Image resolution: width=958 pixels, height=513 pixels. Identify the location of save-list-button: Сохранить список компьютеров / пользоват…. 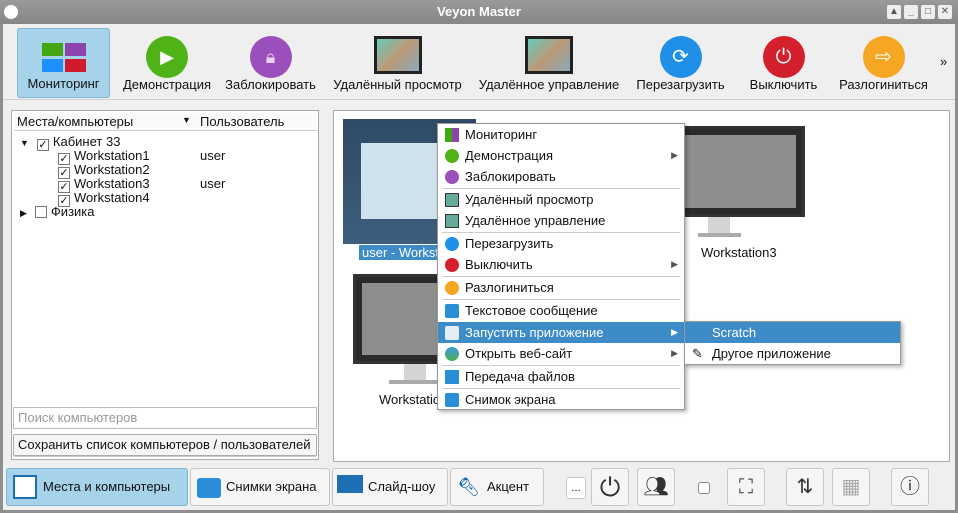
(165, 445).